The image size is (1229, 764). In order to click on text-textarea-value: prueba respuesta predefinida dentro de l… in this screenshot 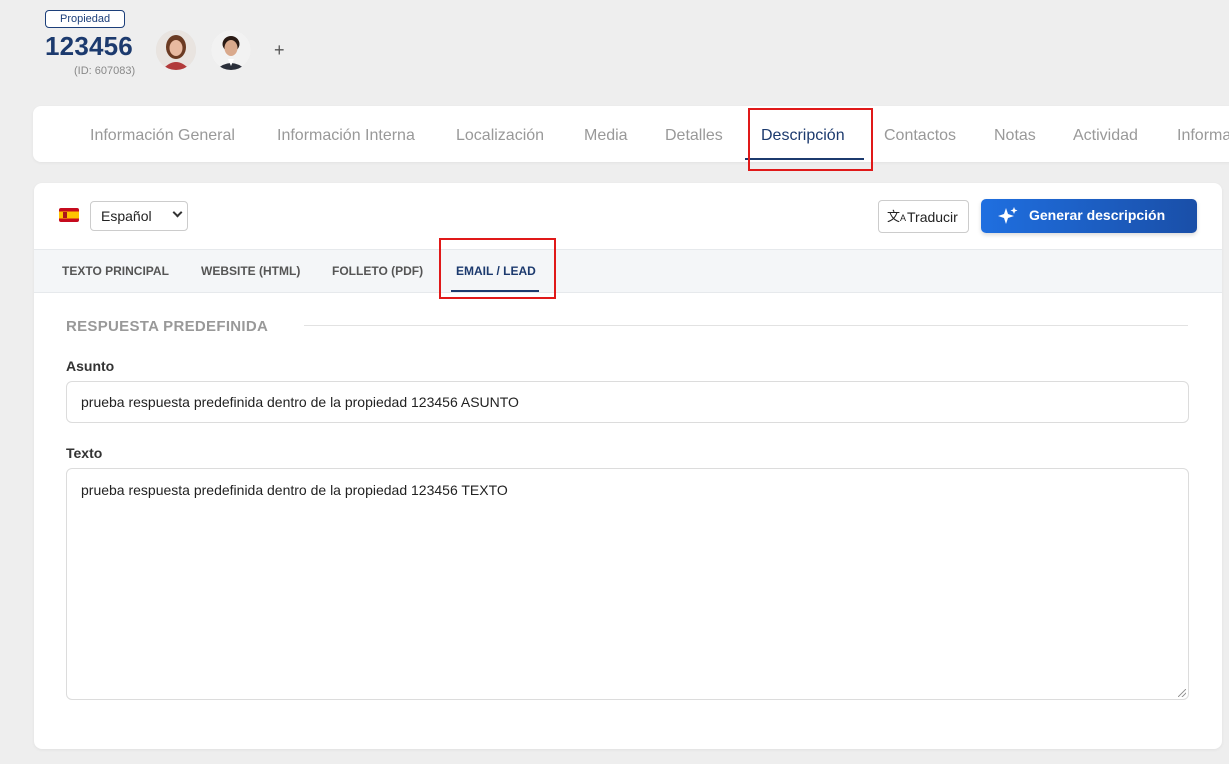, I will do `click(294, 490)`.